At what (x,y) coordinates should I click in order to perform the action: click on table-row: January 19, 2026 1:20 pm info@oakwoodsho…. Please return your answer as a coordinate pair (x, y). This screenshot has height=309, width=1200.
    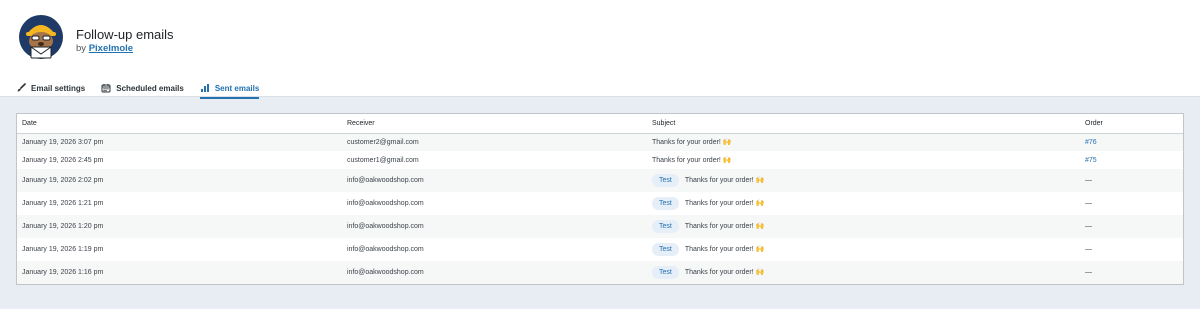
    Looking at the image, I should click on (600, 226).